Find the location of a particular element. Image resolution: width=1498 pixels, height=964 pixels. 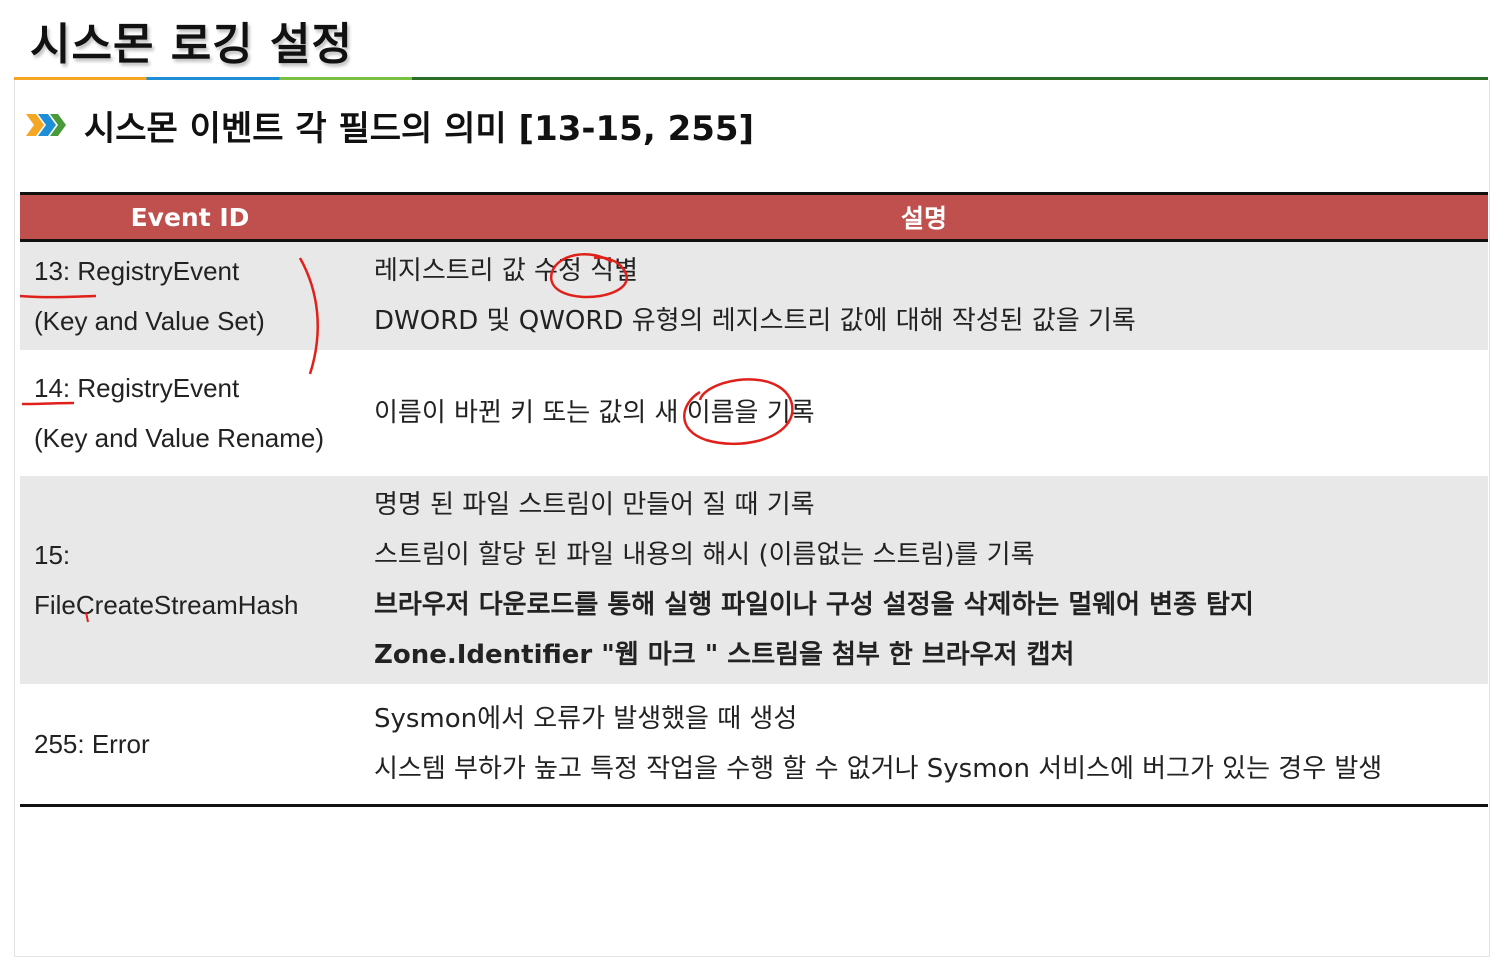

event-id-cell: 14: RegistryEvent (Key and Value Rename) is located at coordinates (197, 413).